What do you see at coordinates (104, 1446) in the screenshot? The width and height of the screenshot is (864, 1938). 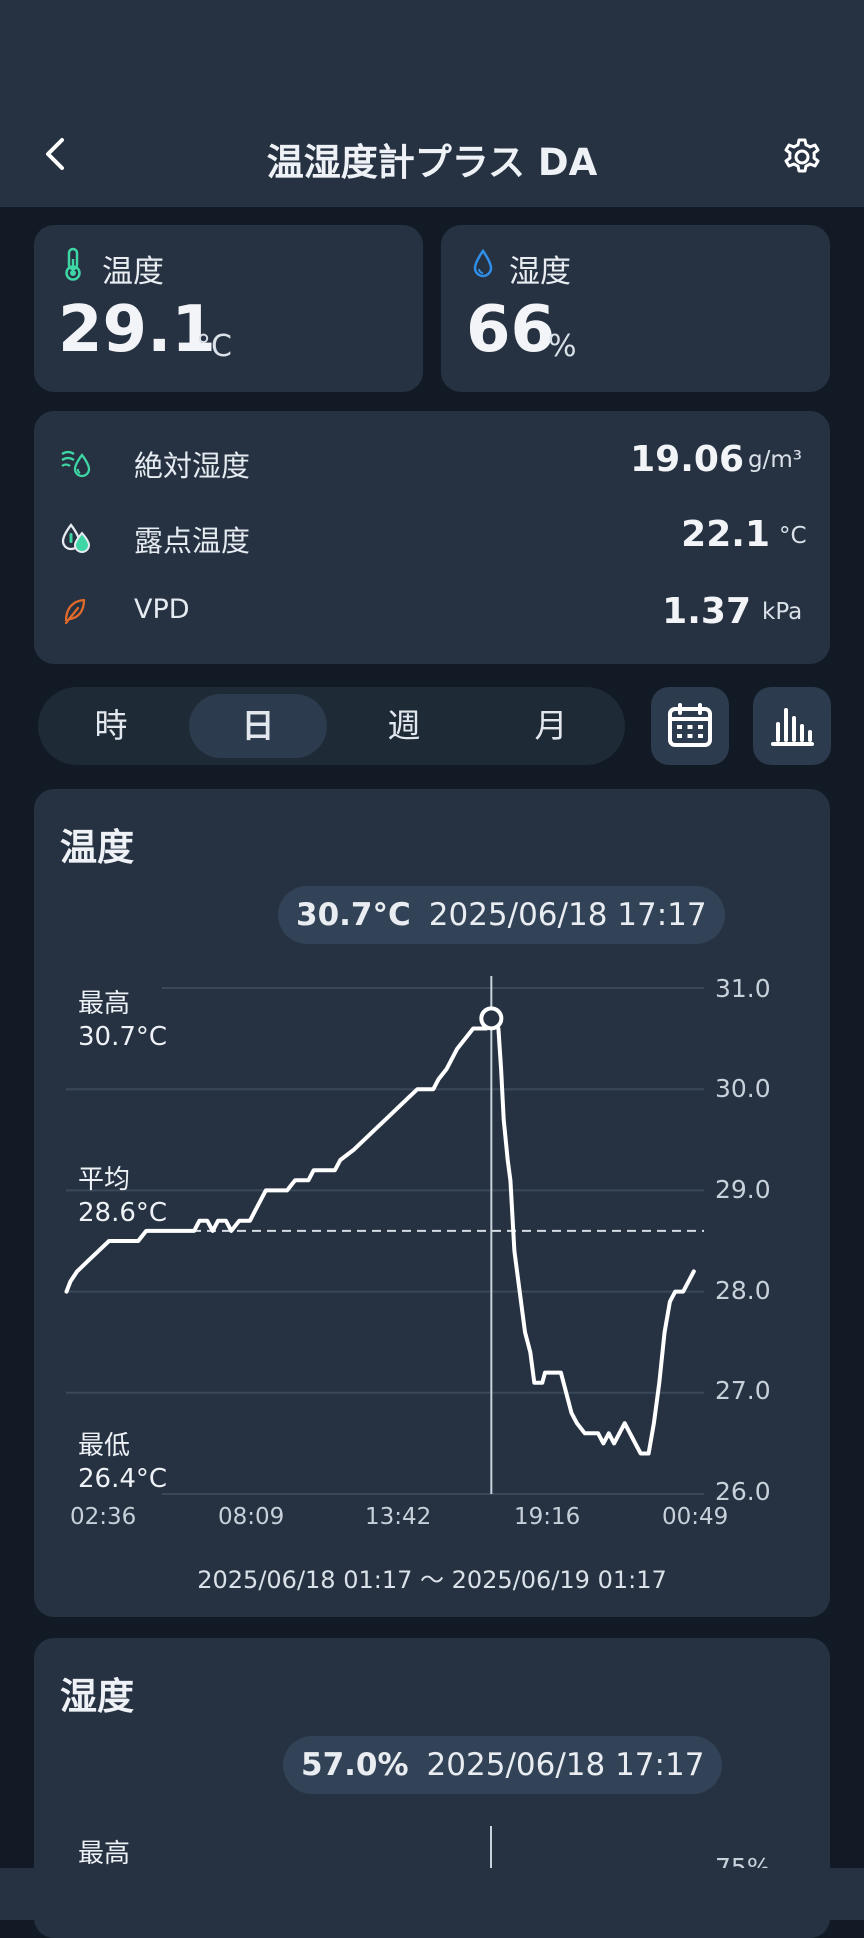 I see `min-stat-label: 最低` at bounding box center [104, 1446].